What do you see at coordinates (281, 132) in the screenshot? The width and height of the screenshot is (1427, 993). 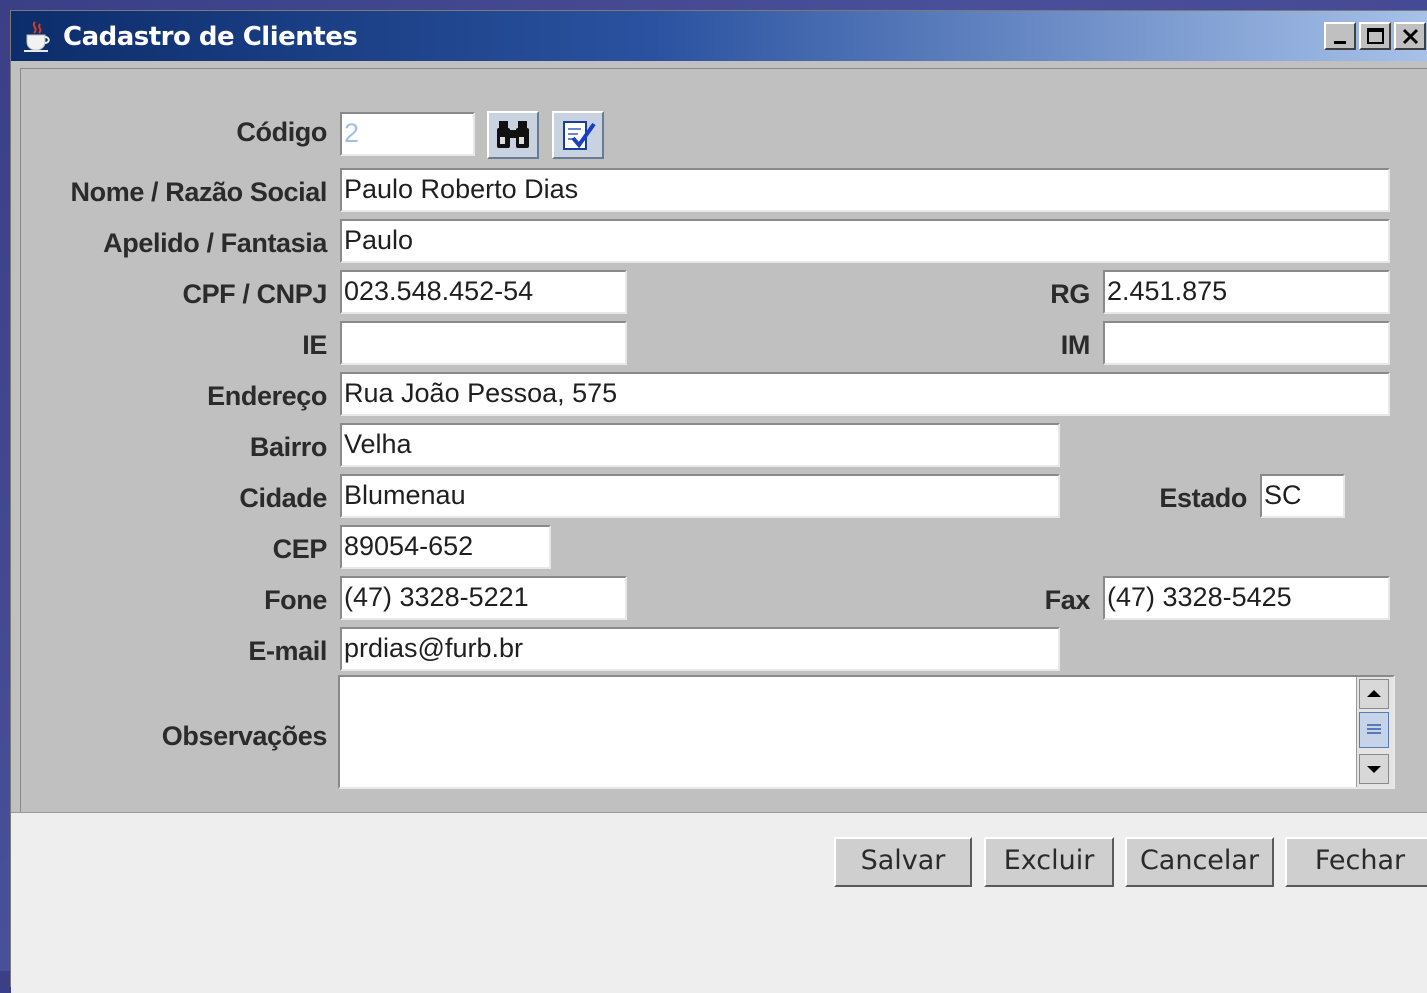 I see `codigo-label: Código` at bounding box center [281, 132].